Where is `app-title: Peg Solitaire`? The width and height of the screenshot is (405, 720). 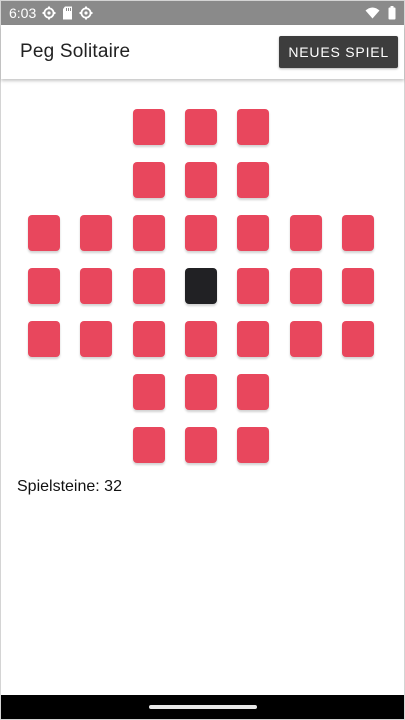 app-title: Peg Solitaire is located at coordinates (75, 51).